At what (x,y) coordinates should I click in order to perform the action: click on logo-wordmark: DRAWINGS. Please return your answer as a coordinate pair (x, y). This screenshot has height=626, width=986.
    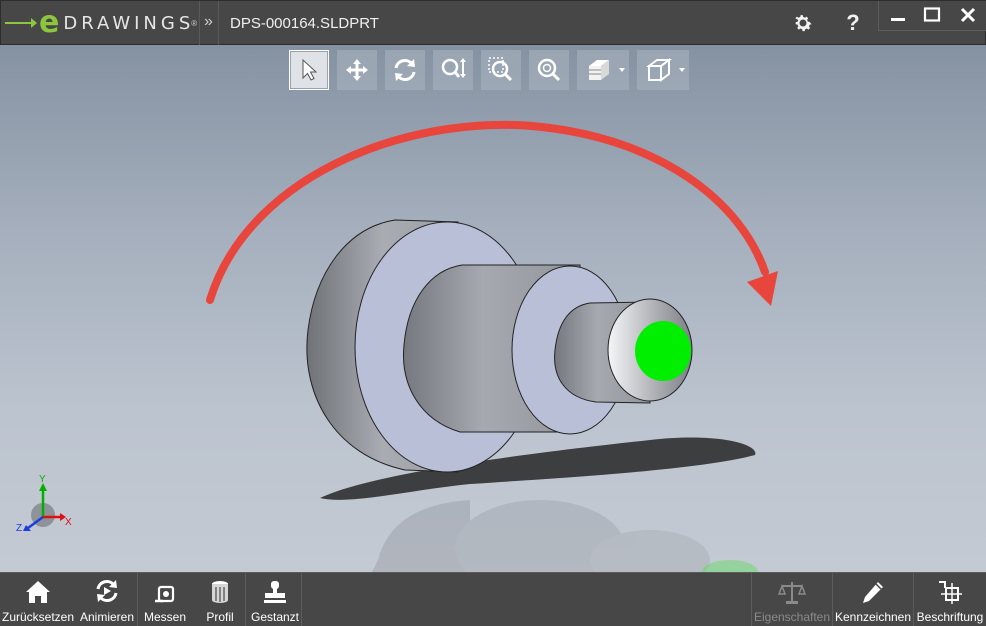
    Looking at the image, I should click on (129, 23).